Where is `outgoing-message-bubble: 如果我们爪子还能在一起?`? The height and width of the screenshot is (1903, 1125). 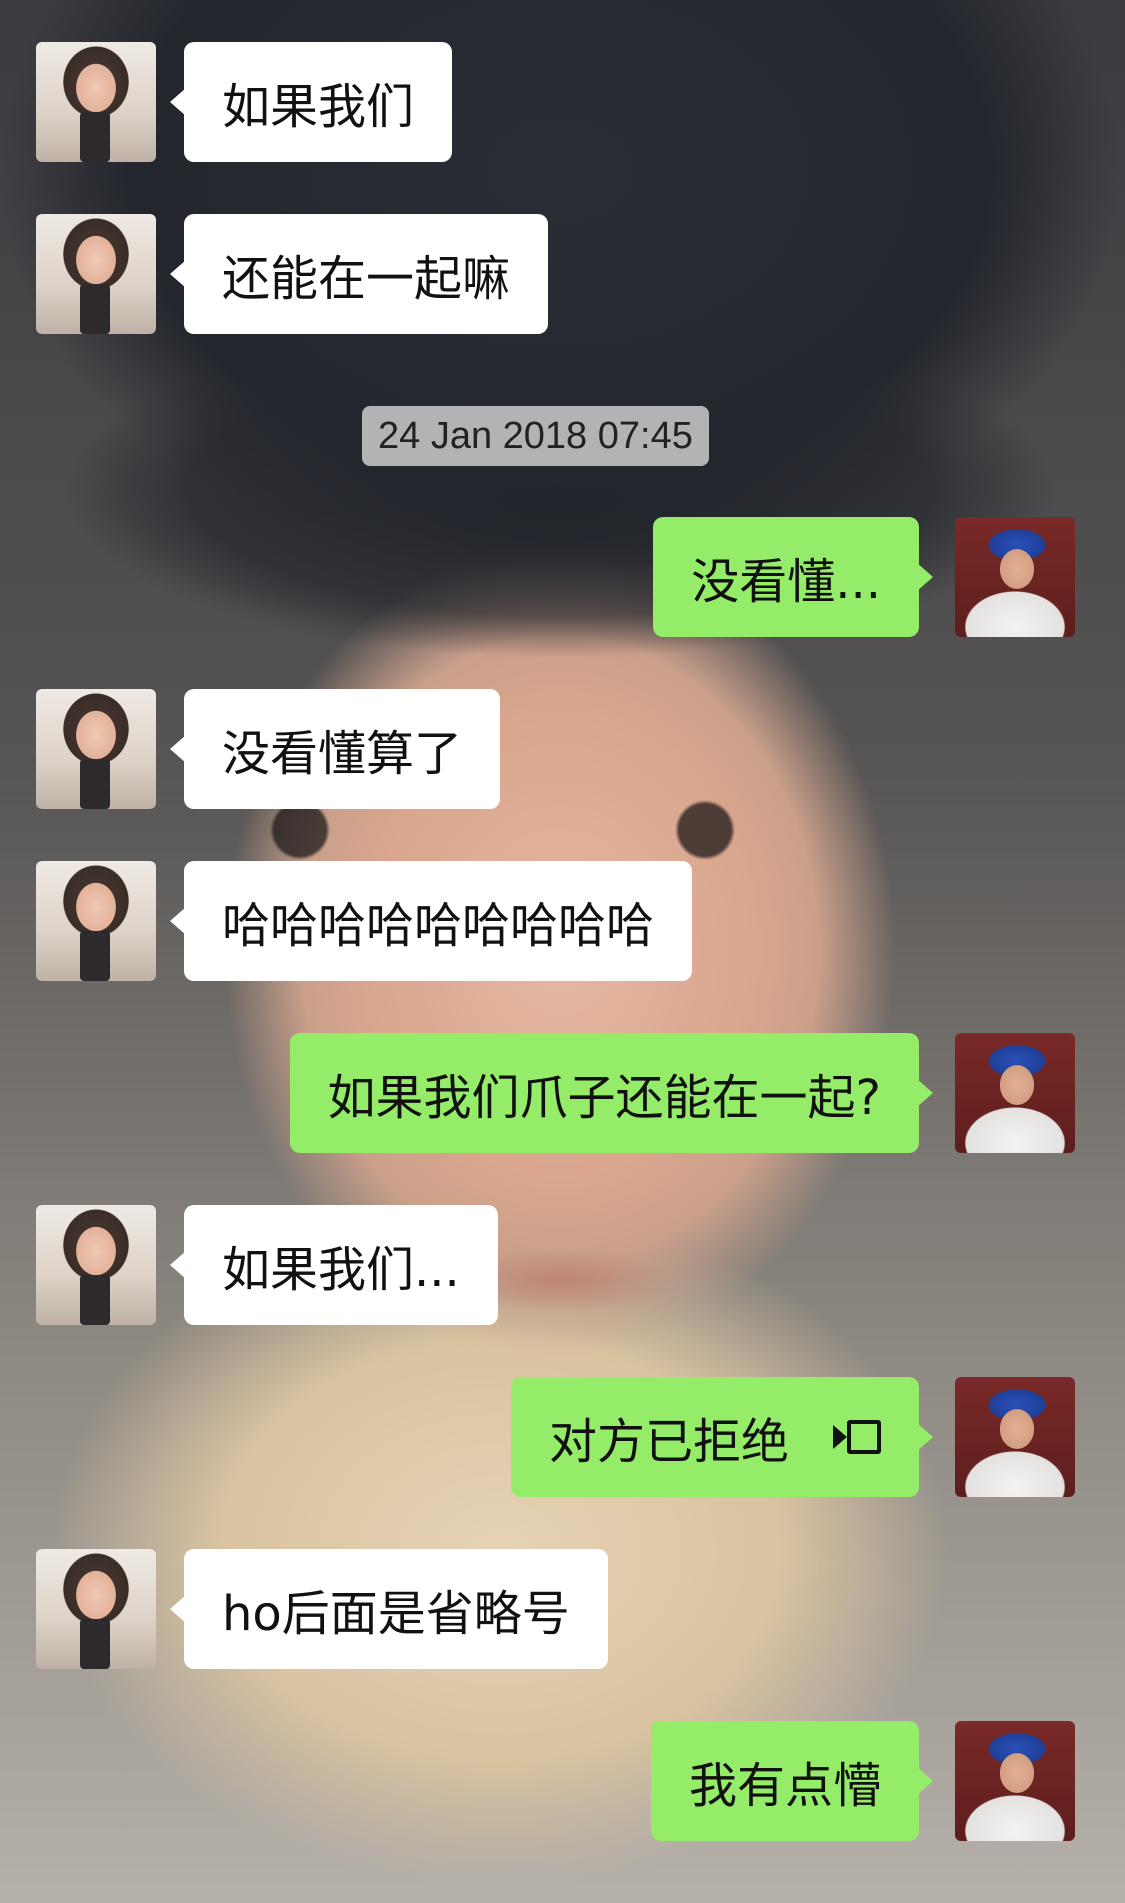
outgoing-message-bubble: 如果我们爪子还能在一起? is located at coordinates (611, 1093).